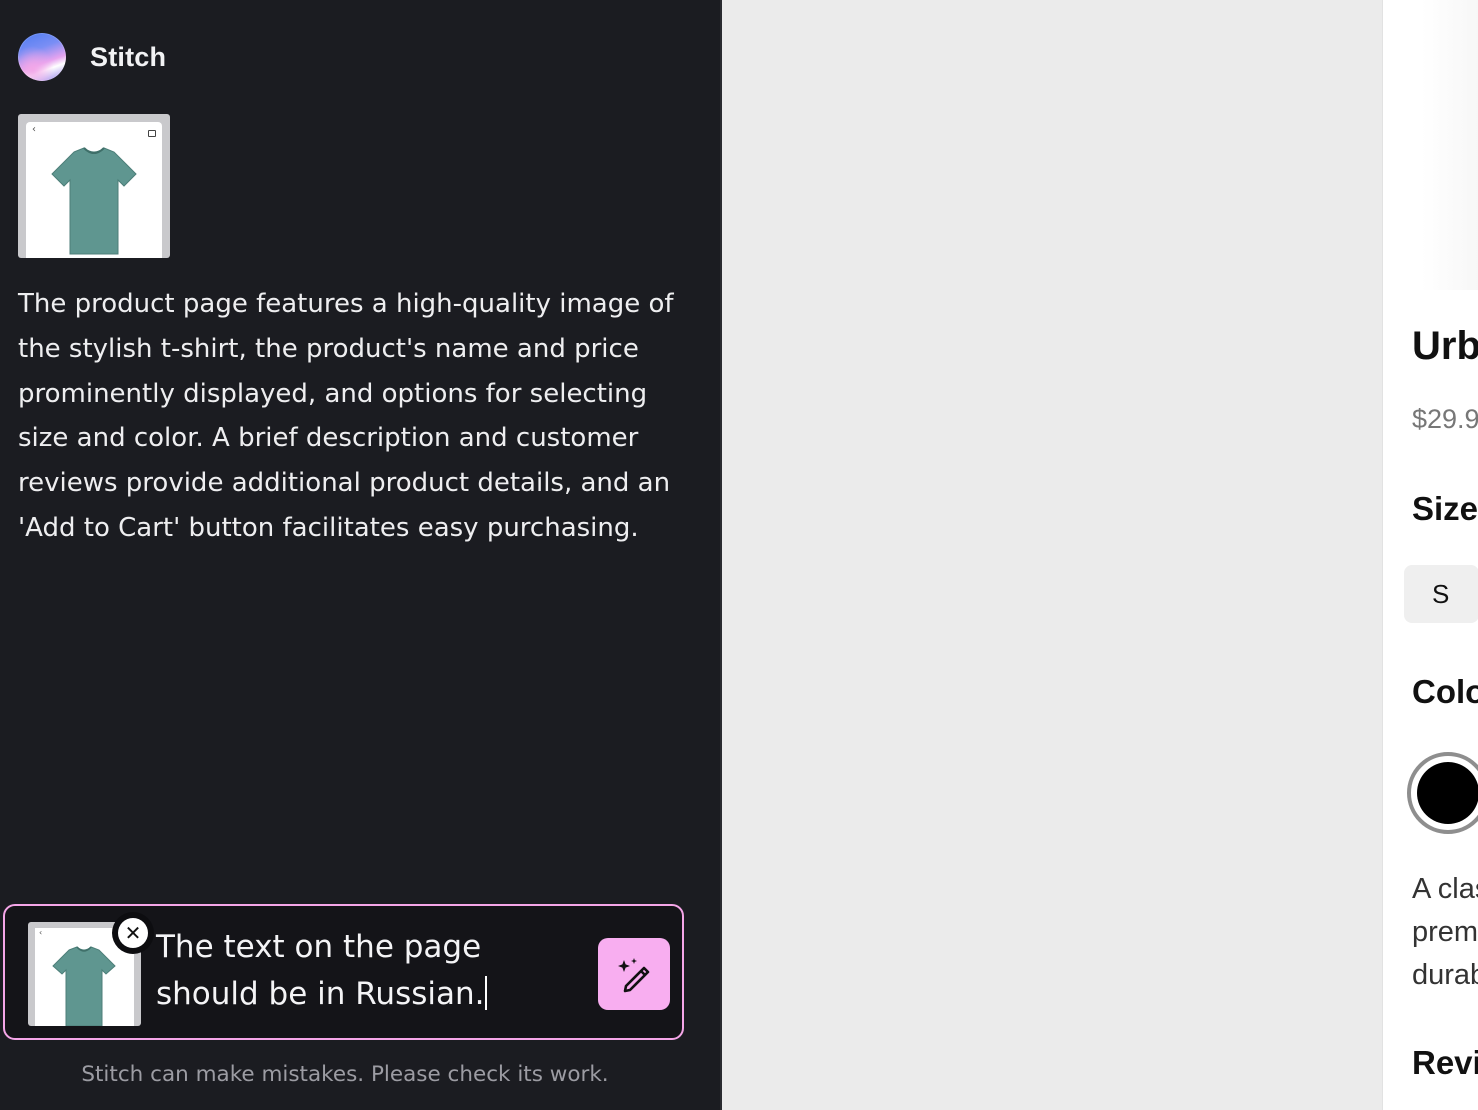  I want to click on generate-button, so click(634, 974).